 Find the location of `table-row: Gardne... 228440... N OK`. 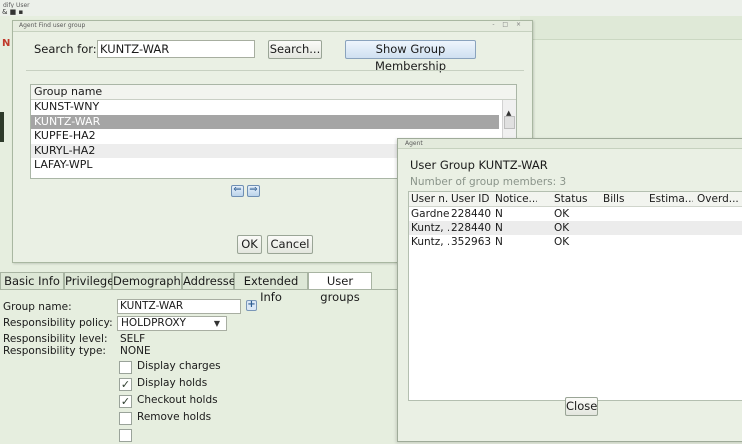

table-row: Gardne... 228440... N OK is located at coordinates (575, 214).